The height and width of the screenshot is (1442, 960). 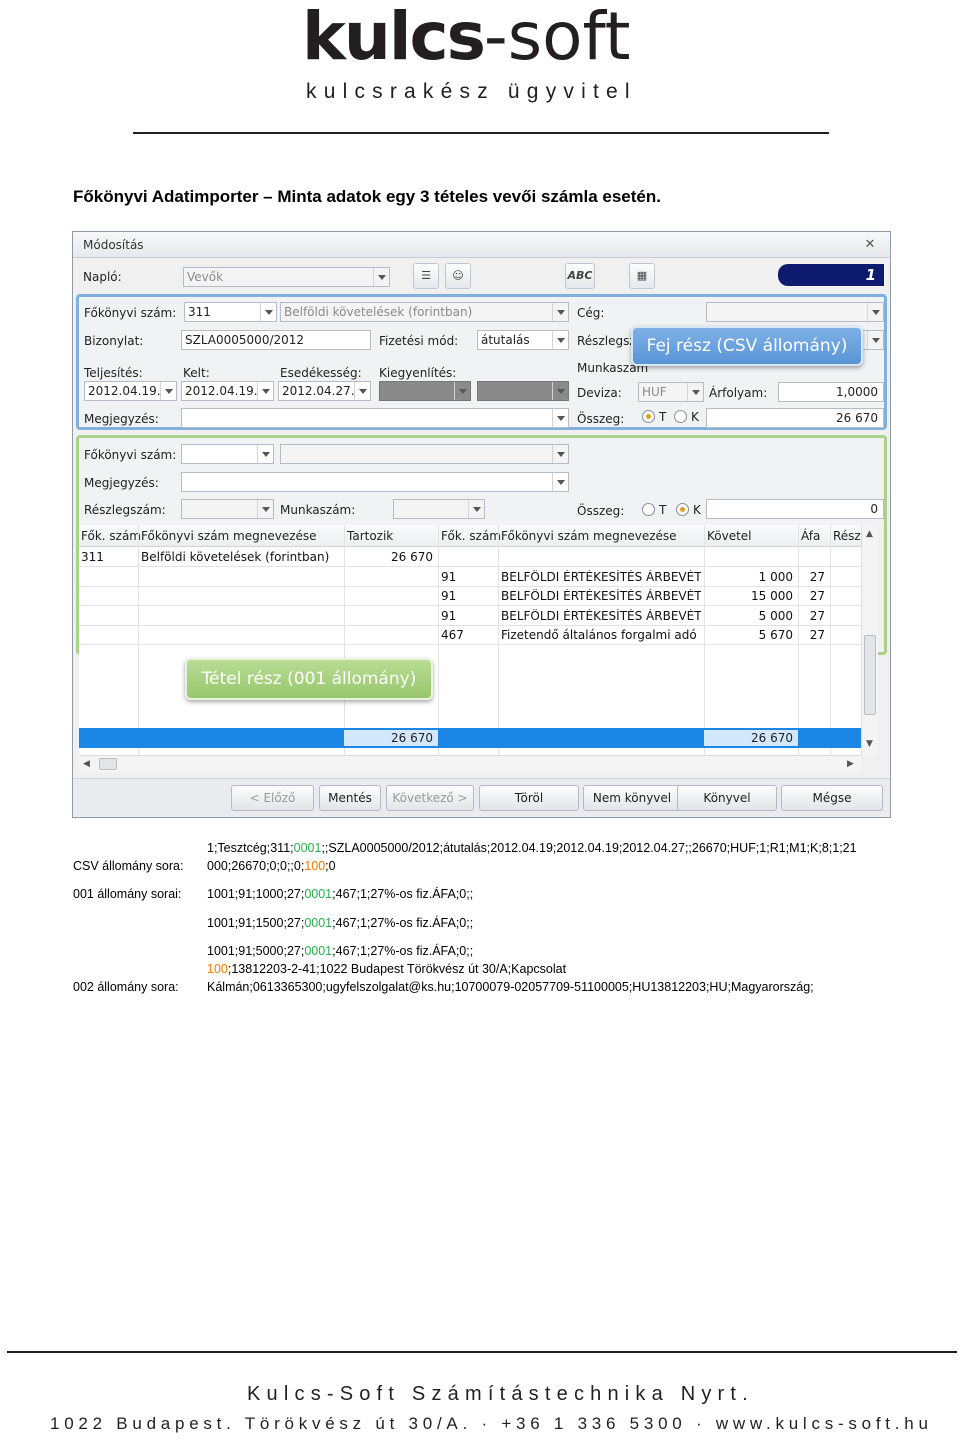 I want to click on voucher-value: SZLA0005000/2012, so click(x=245, y=340).